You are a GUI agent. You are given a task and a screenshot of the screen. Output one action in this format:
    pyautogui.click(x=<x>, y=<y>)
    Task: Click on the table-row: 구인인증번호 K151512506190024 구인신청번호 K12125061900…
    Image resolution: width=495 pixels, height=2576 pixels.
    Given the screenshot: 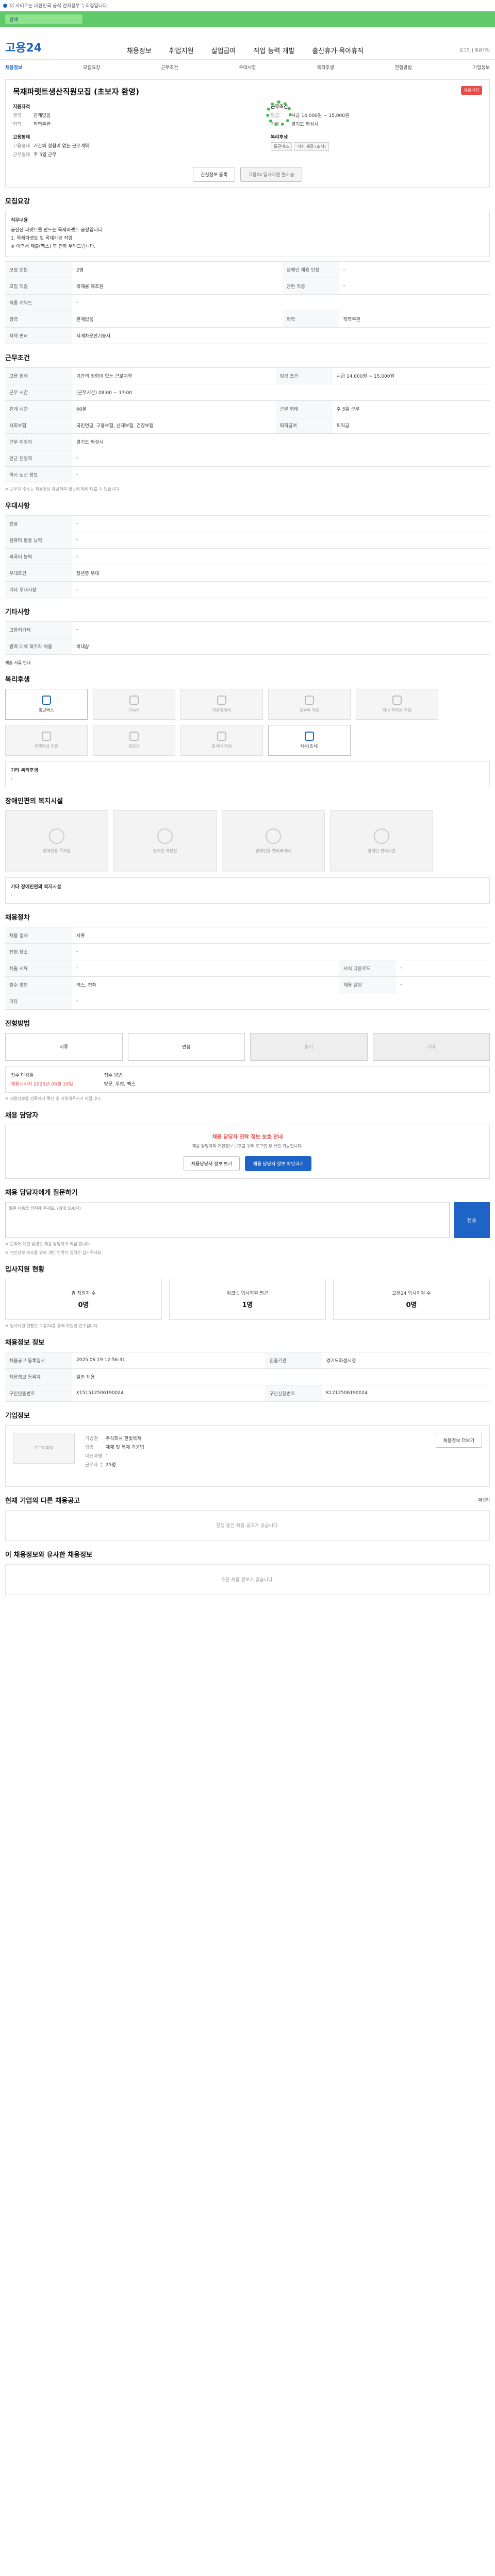 What is the action you would take?
    pyautogui.click(x=247, y=1393)
    